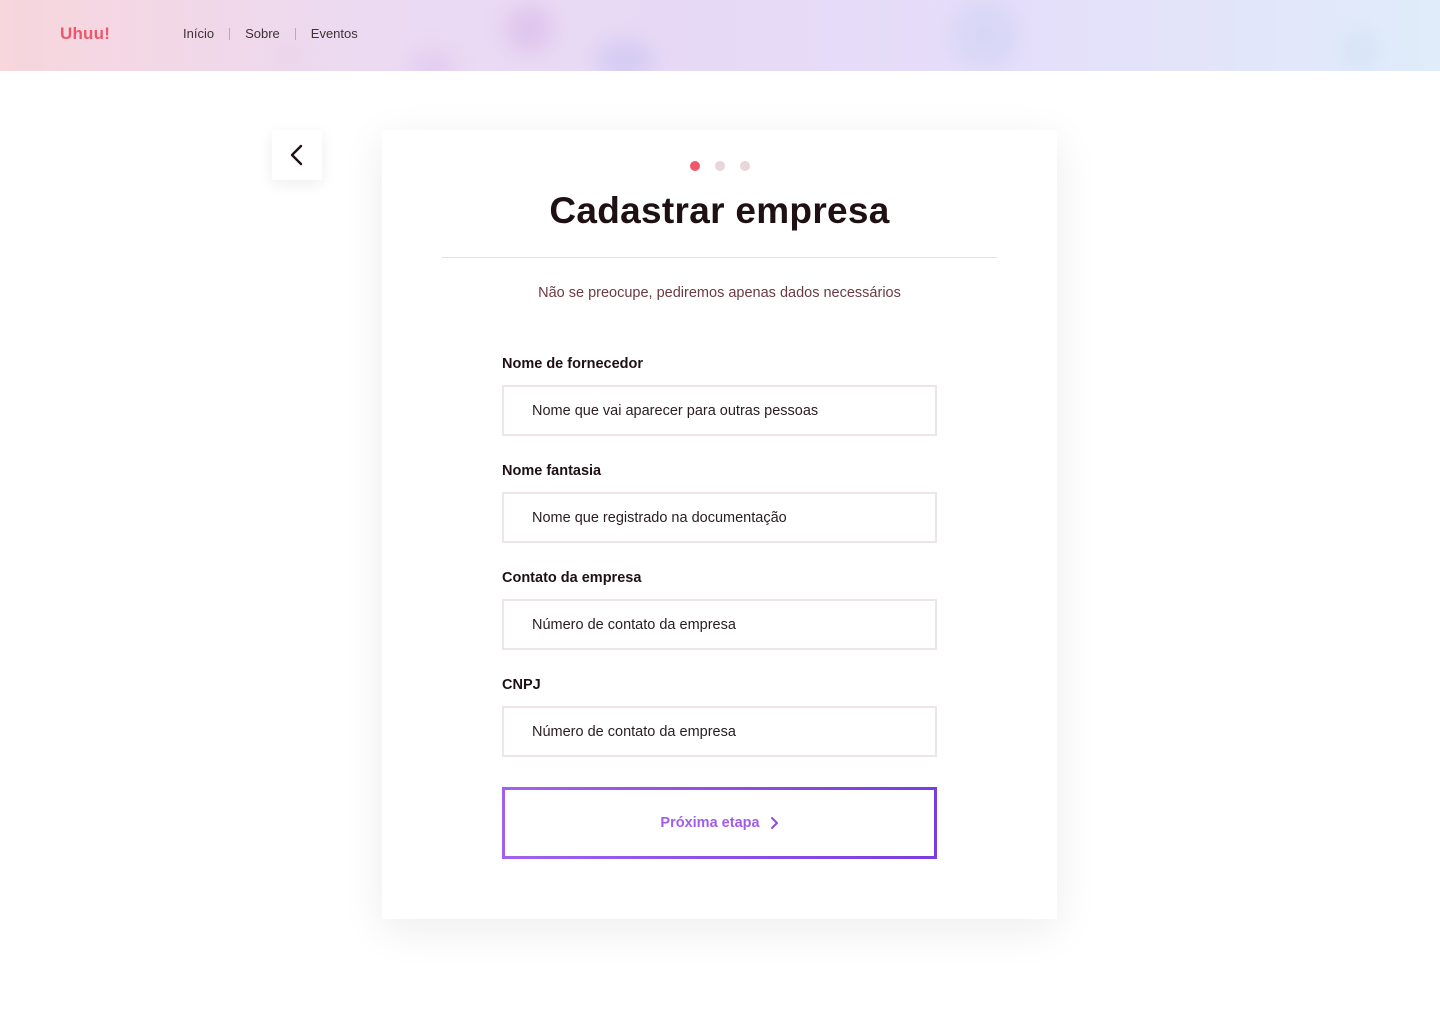  Describe the element at coordinates (774, 823) in the screenshot. I see `chevron-right-icon` at that location.